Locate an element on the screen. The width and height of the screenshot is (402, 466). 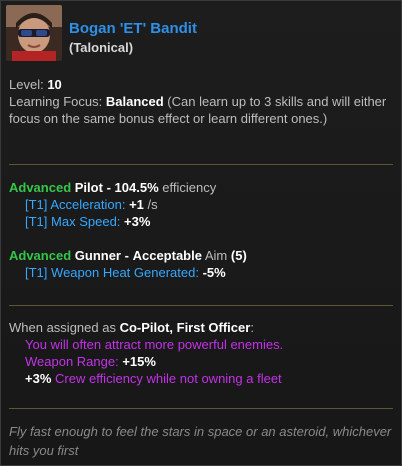
skill-pilot: Advanced Pilot - 104.5% efficiency is located at coordinates (202, 187).